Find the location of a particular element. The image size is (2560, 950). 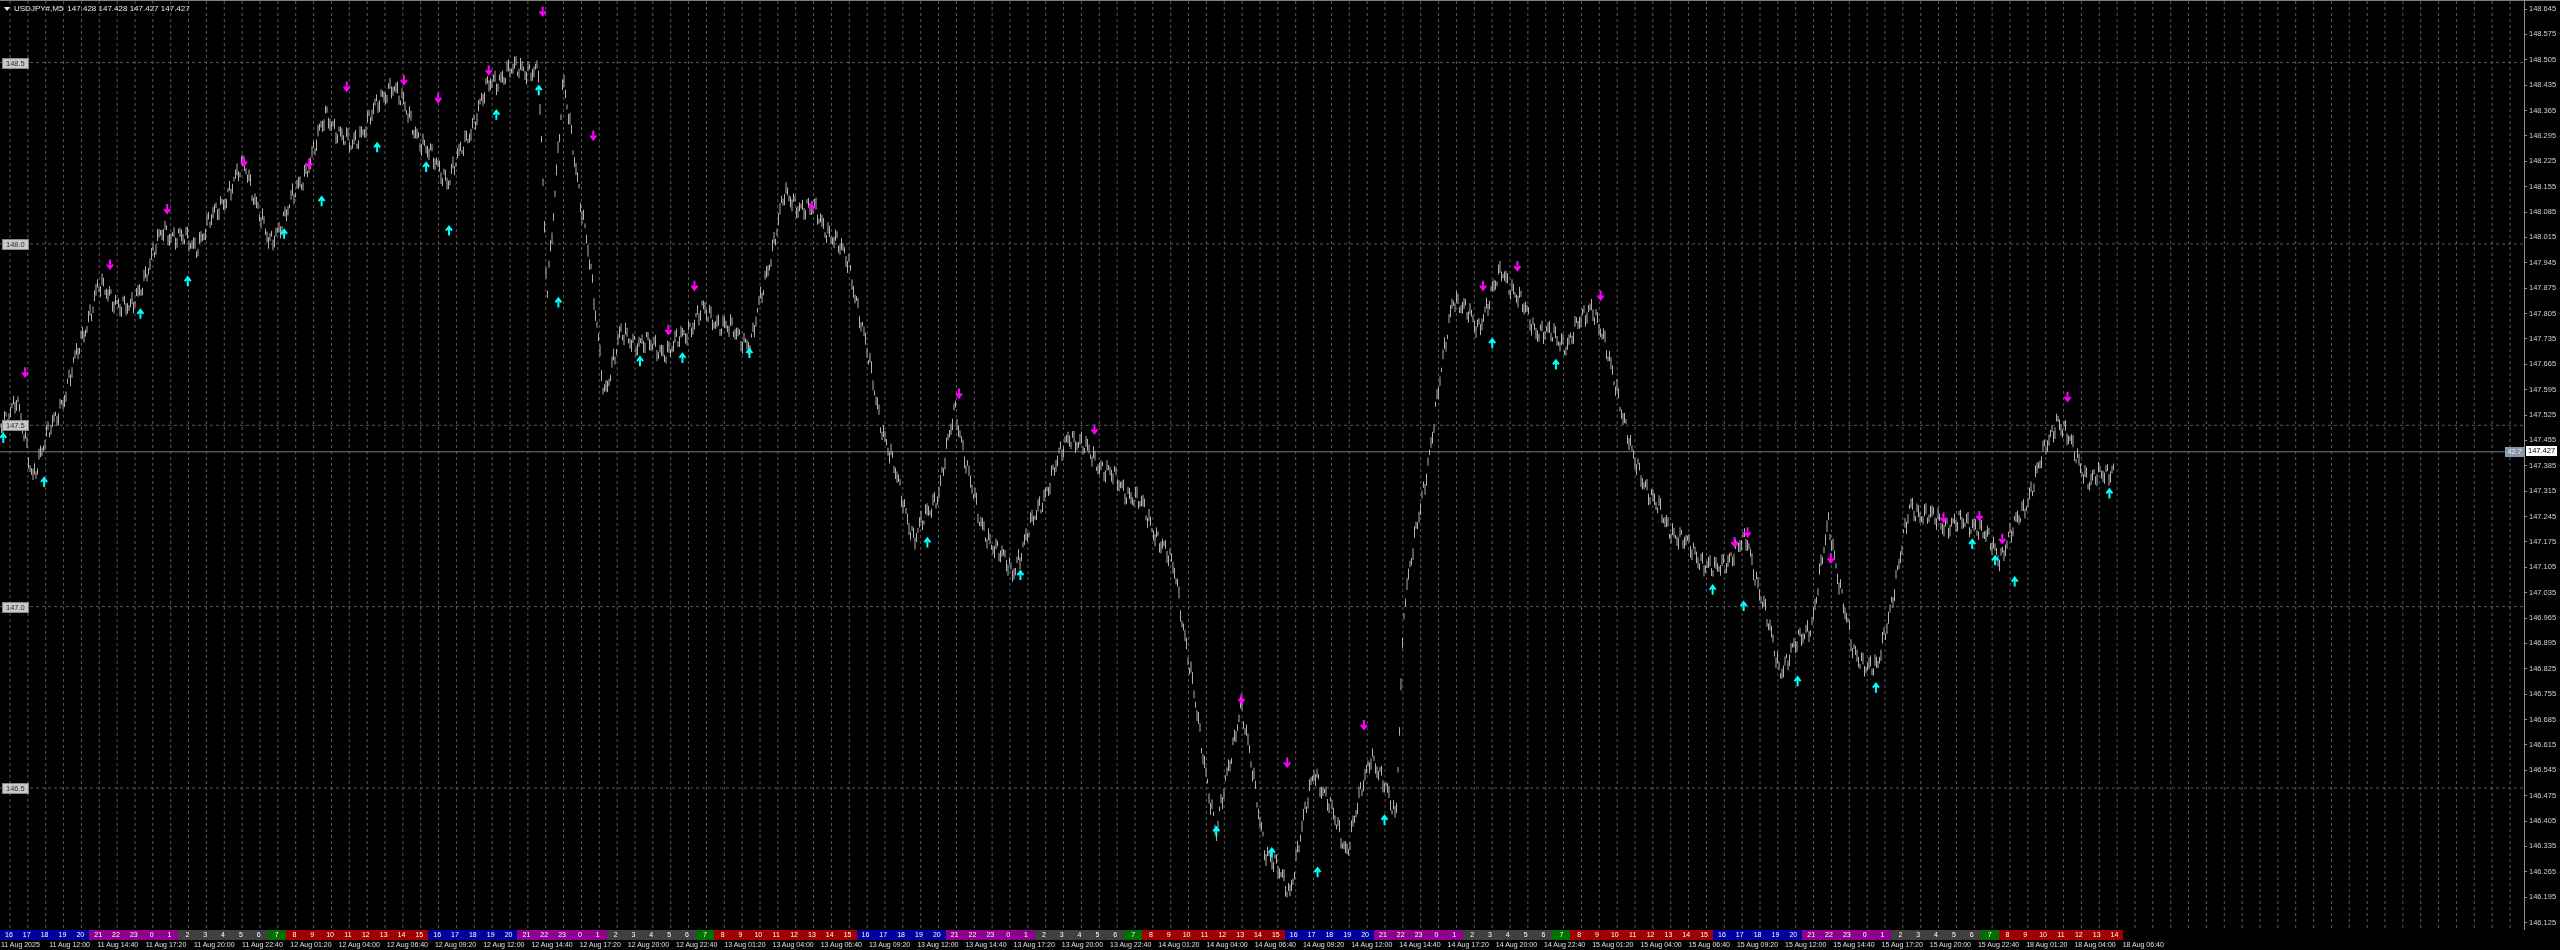

dropdown-triangle-icon is located at coordinates (7, 8).